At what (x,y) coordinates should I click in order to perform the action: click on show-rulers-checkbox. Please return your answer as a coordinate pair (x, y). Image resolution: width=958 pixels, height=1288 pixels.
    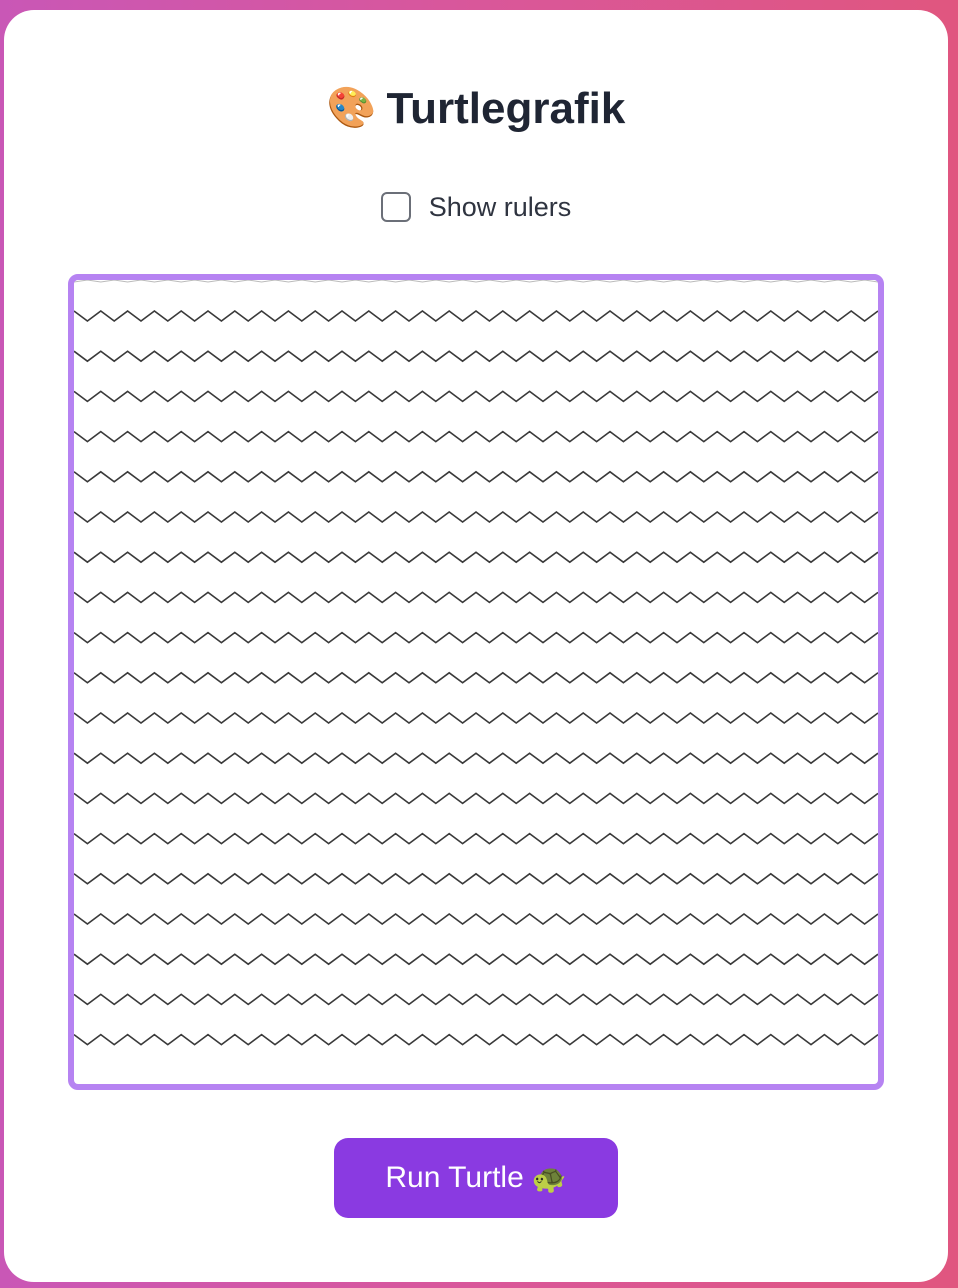
    Looking at the image, I should click on (395, 207).